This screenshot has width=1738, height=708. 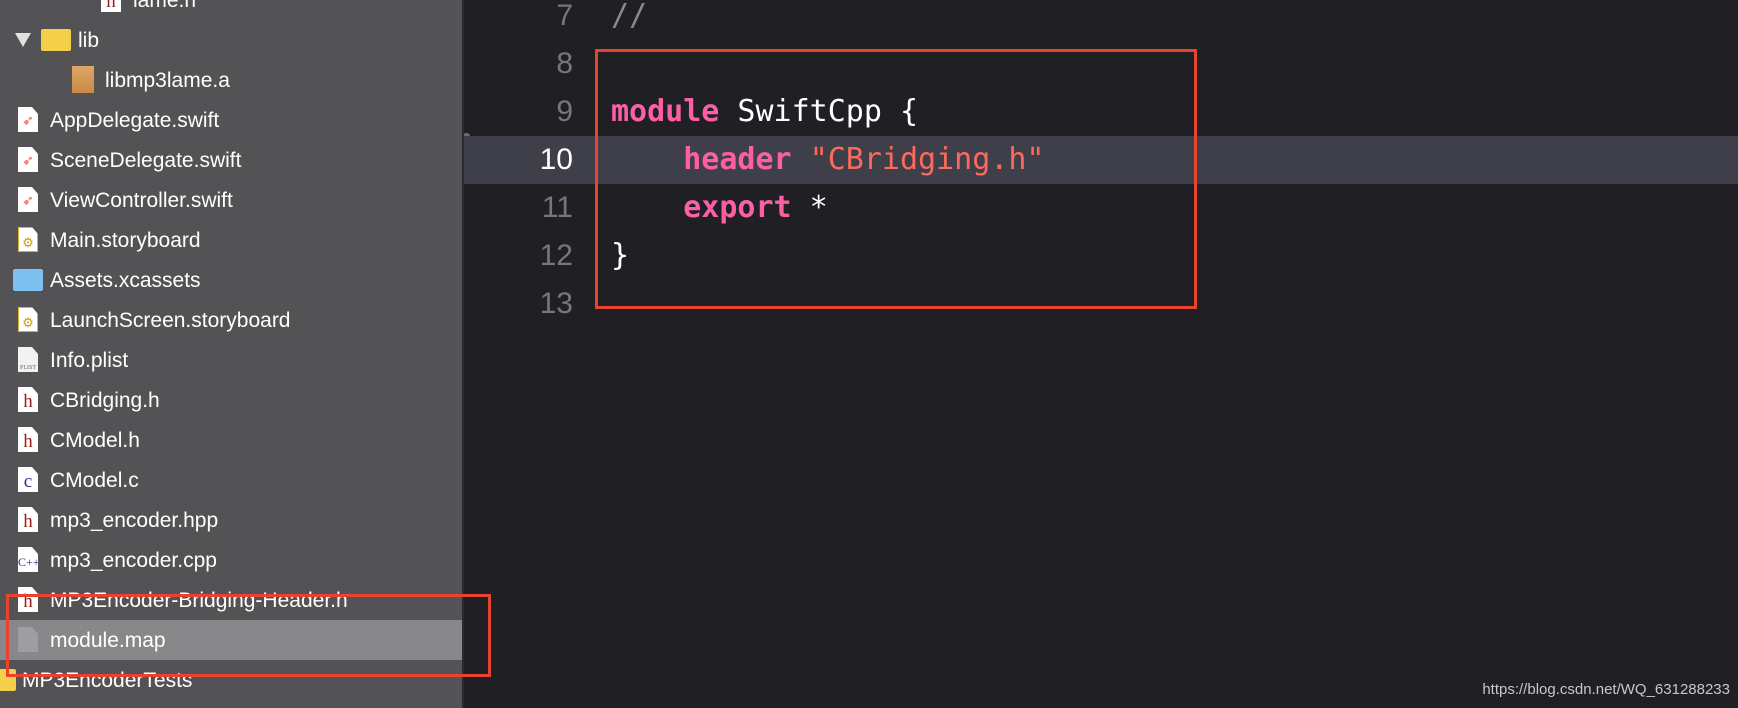 I want to click on navigator-item-label: libmp3lame.a, so click(x=167, y=80).